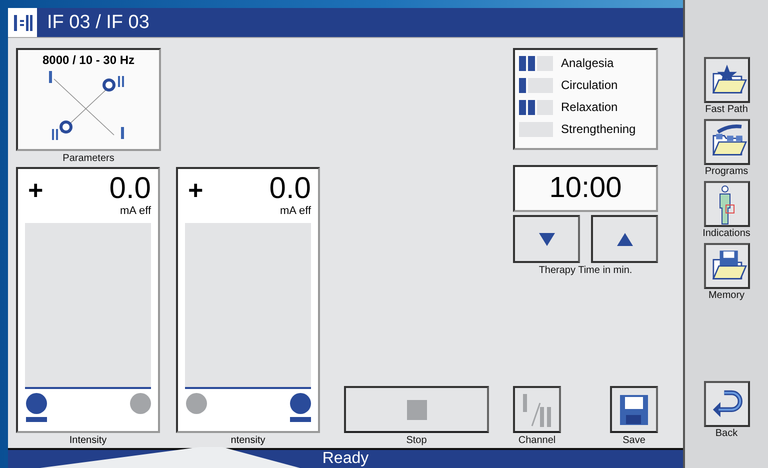 This screenshot has width=768, height=468. What do you see at coordinates (589, 107) in the screenshot?
I see `indication-name: Relaxation` at bounding box center [589, 107].